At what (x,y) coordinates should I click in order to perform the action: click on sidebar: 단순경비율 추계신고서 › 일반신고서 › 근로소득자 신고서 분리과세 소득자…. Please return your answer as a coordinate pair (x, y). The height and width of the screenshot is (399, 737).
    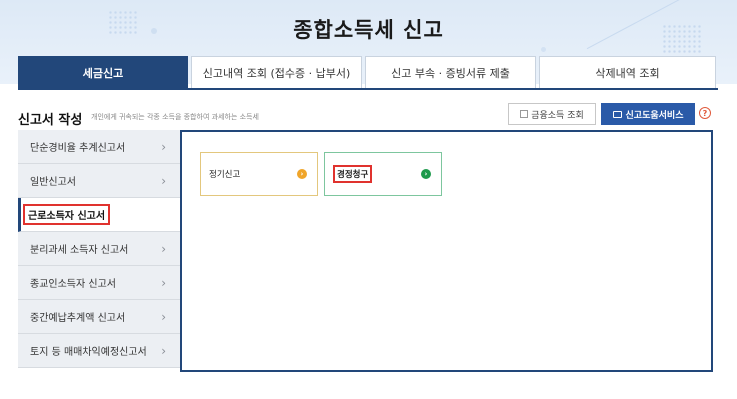
    Looking at the image, I should click on (99, 249).